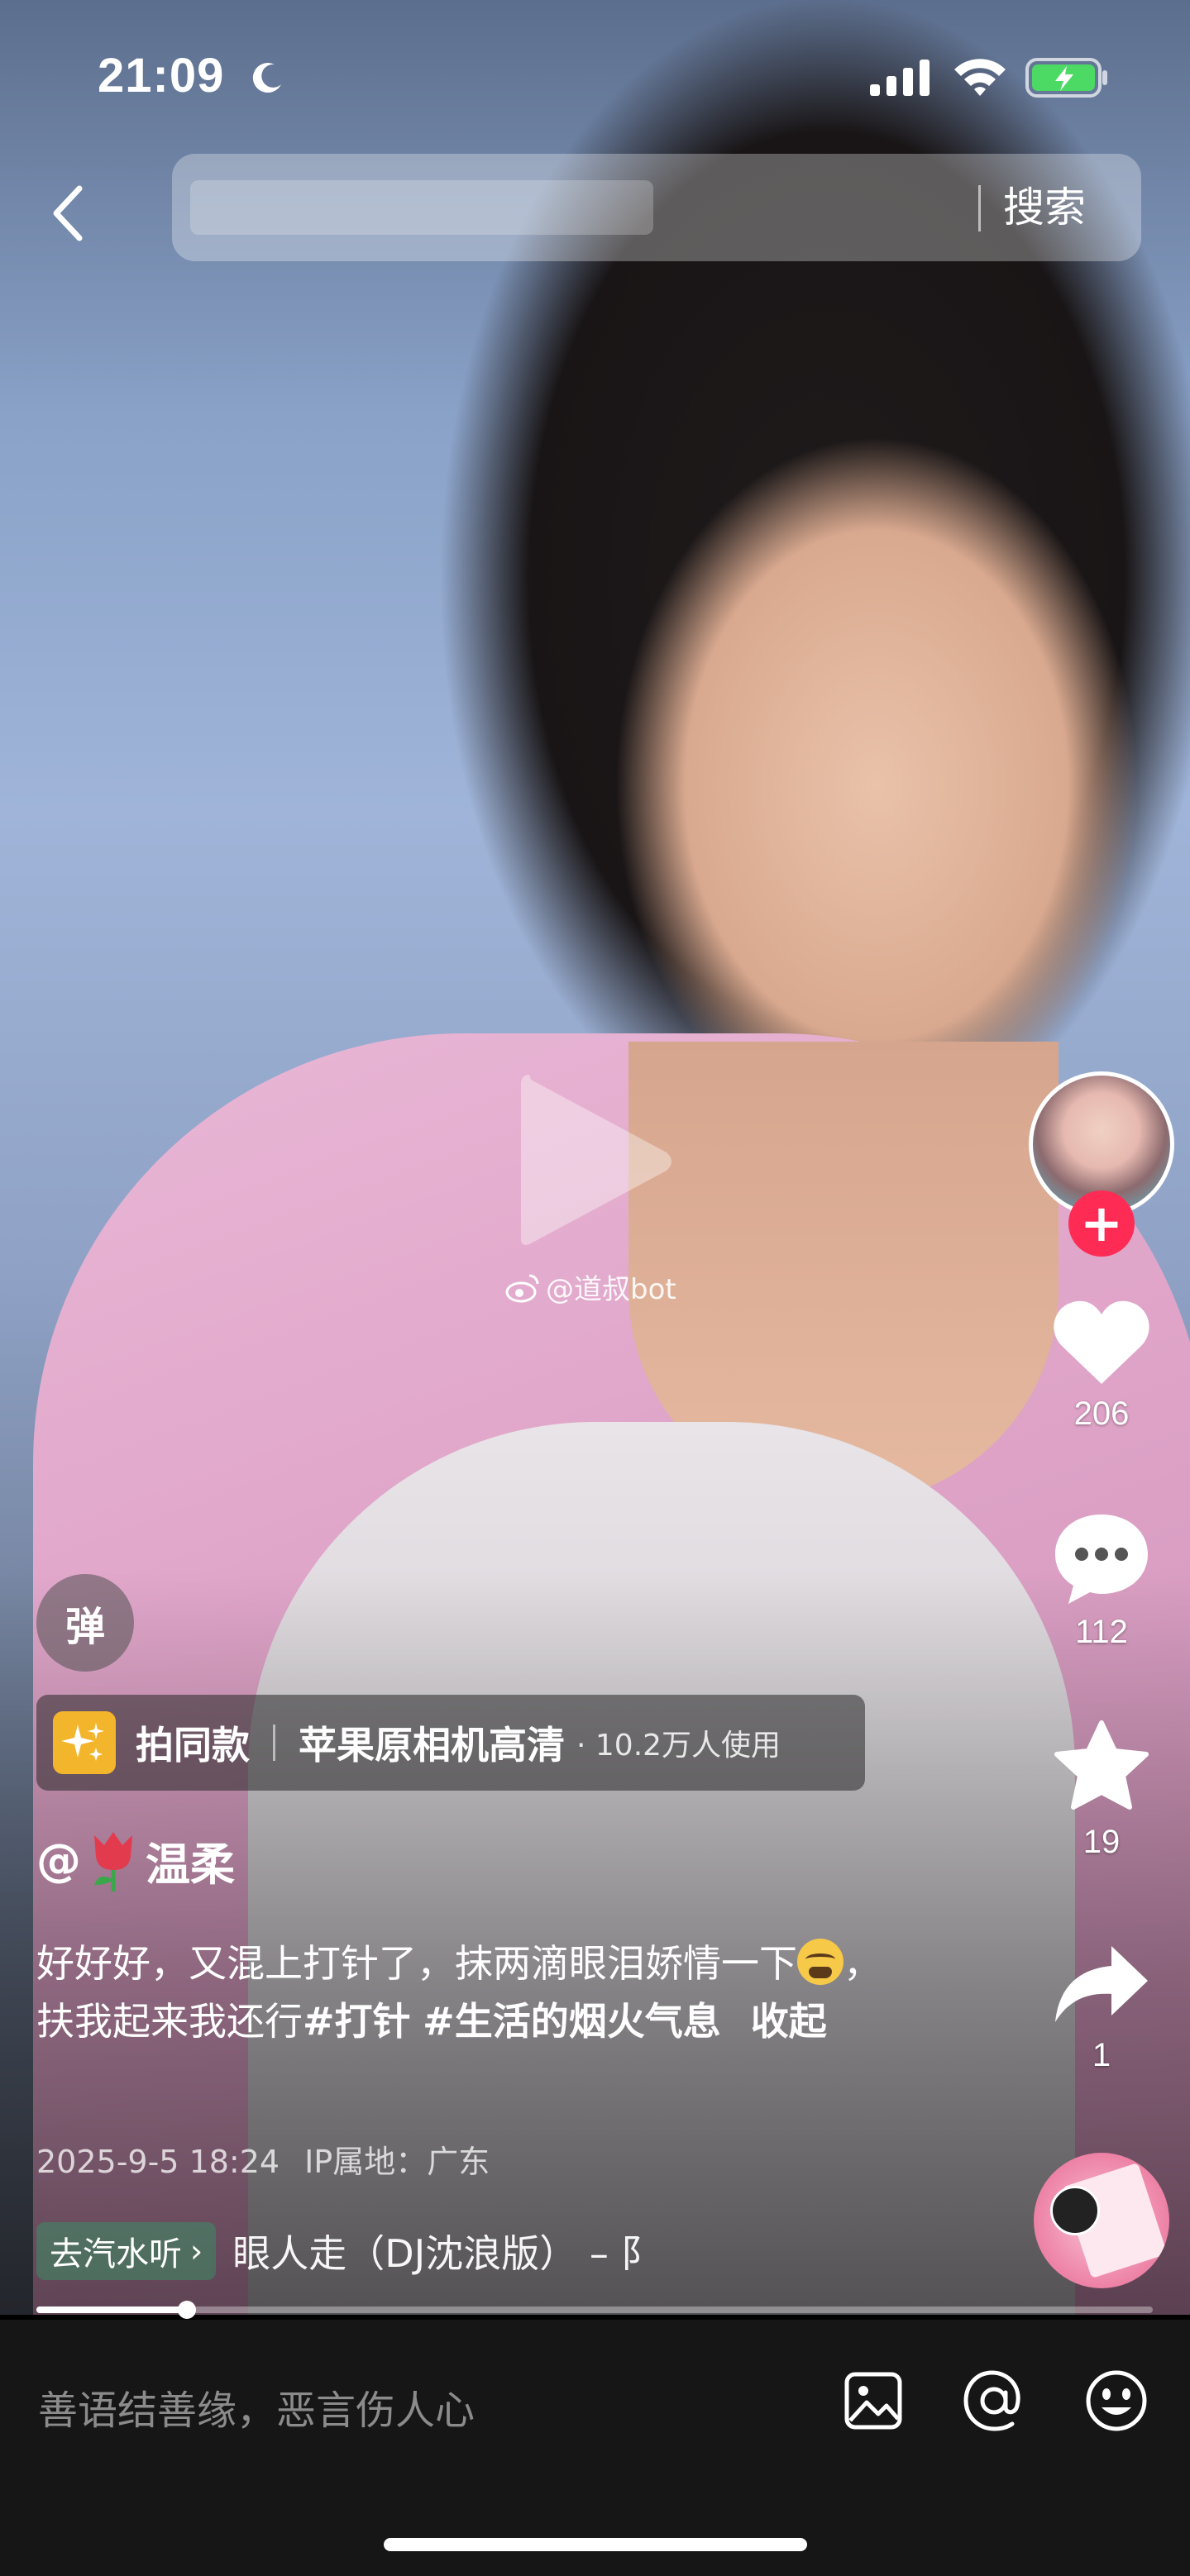 The height and width of the screenshot is (2576, 1190). Describe the element at coordinates (432, 1745) in the screenshot. I see `template-name: 苹果原相机高清` at that location.